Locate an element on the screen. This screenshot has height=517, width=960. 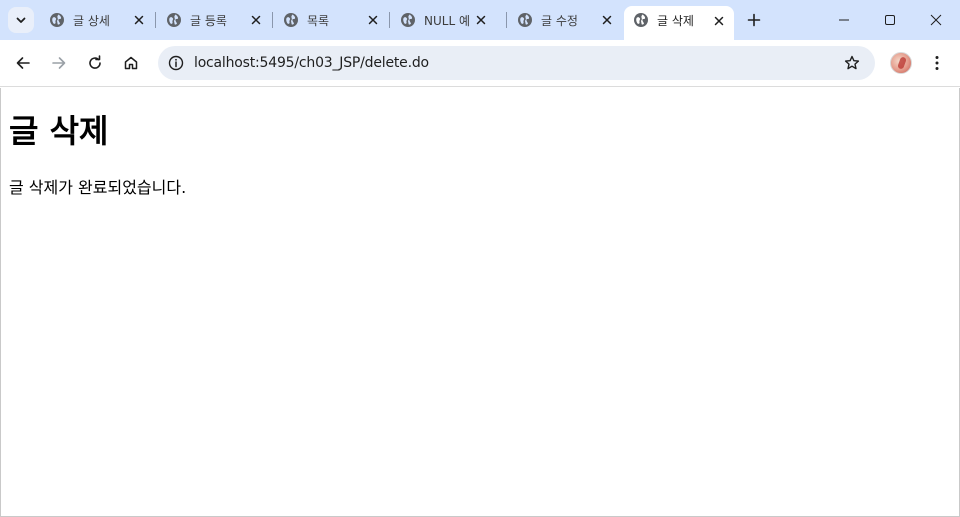
home-button is located at coordinates (131, 63).